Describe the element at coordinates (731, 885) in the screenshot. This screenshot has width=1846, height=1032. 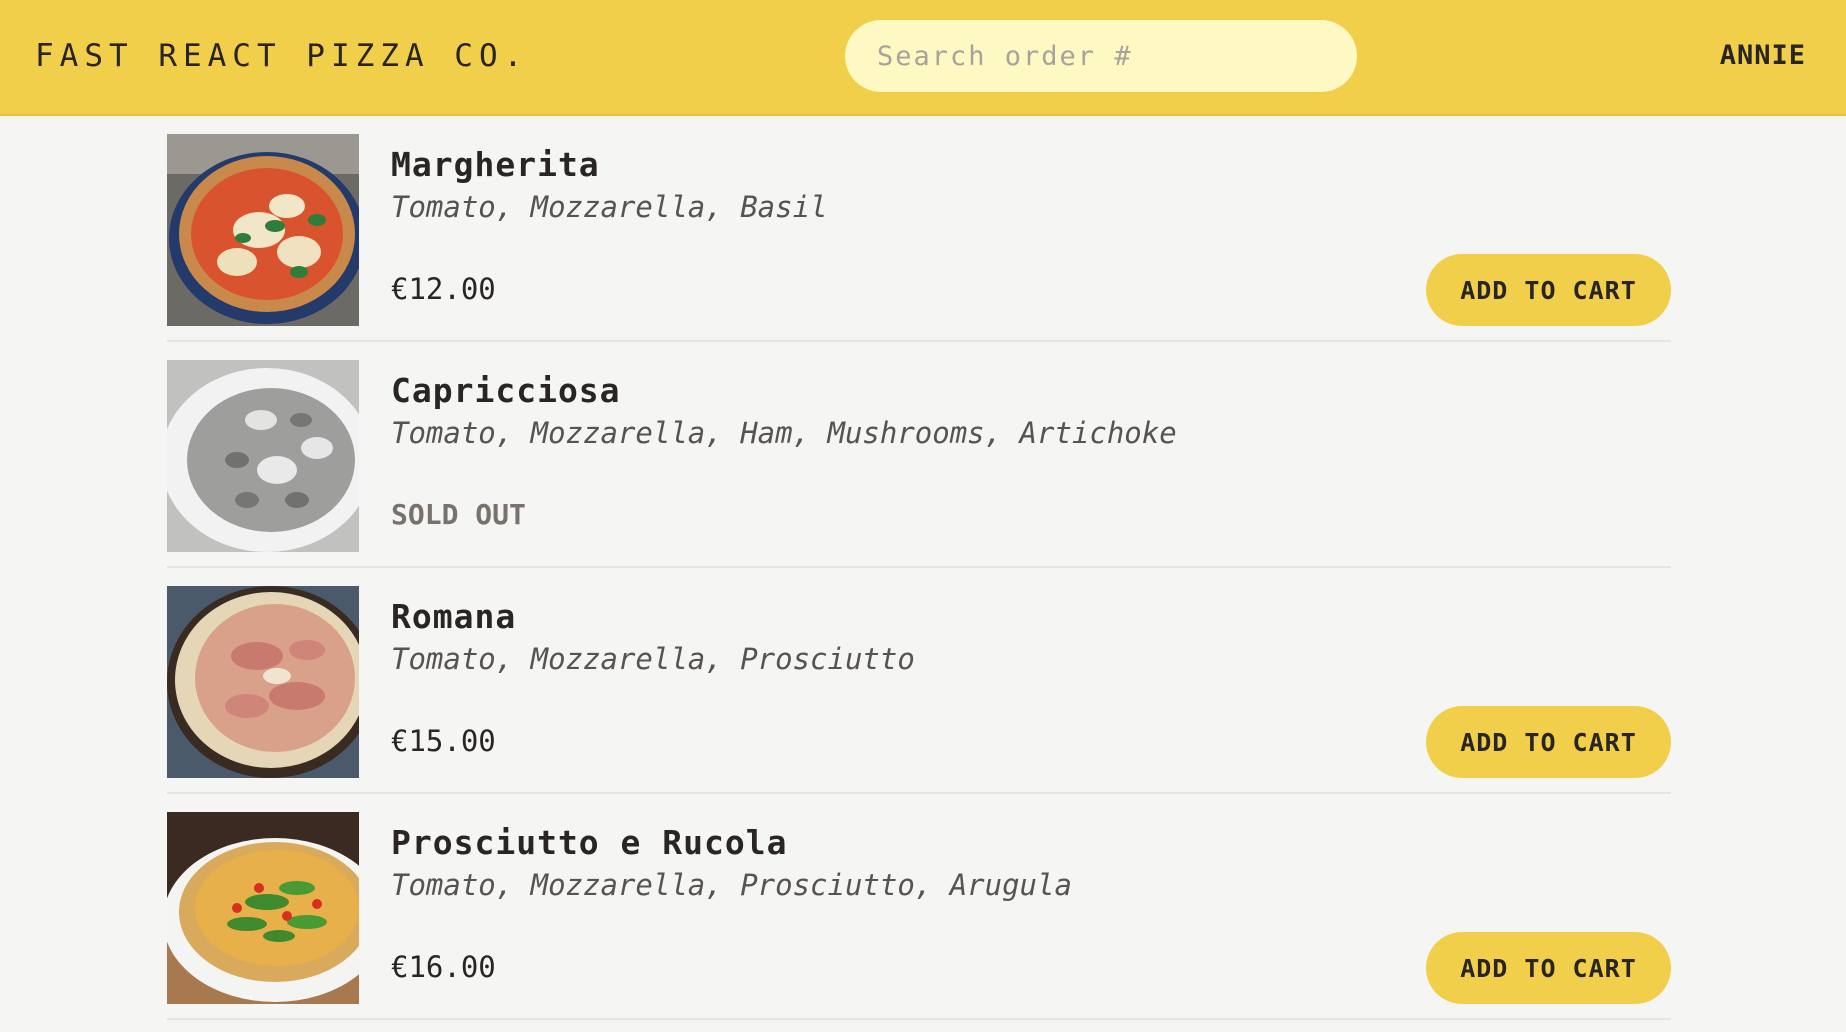
I see `pizza-ingredients: Tomato, Mozzarella, Prosciutto, Arugula` at that location.